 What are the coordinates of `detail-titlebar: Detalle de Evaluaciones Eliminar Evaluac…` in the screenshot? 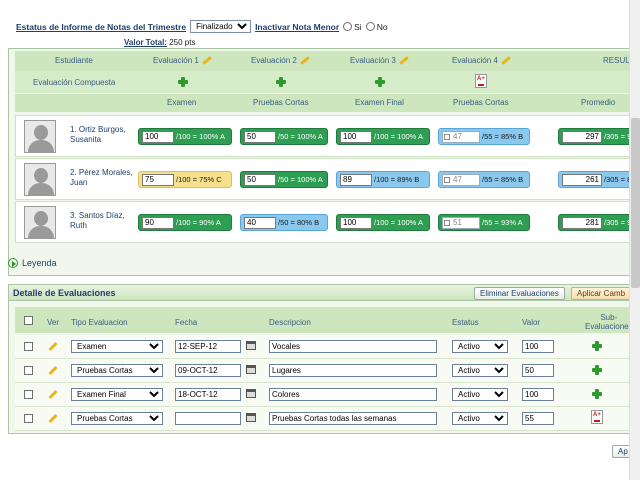 It's located at (324, 293).